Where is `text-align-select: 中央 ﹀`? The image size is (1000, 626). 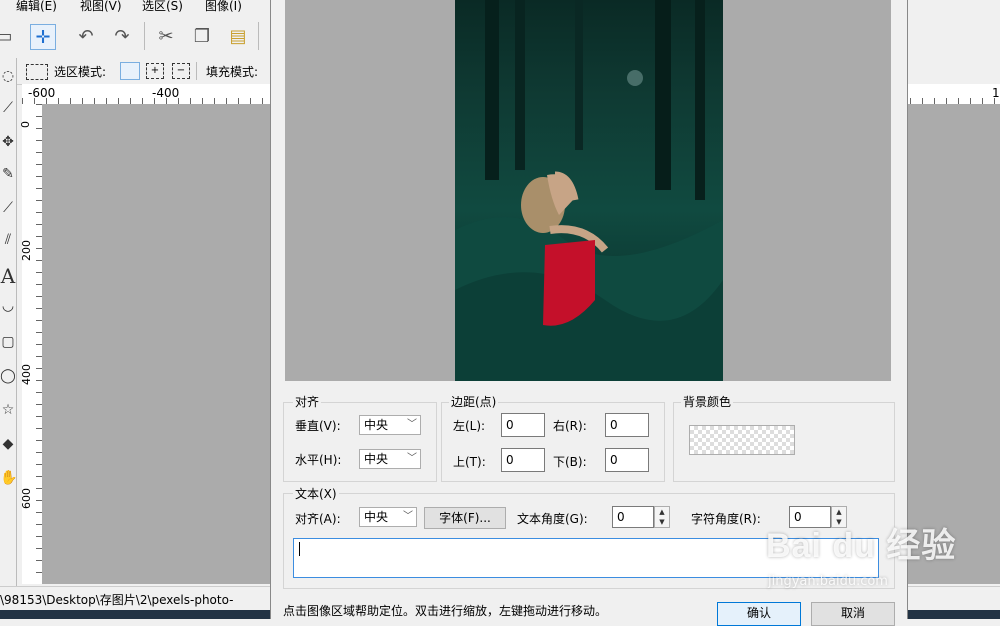 text-align-select: 中央 ﹀ is located at coordinates (388, 517).